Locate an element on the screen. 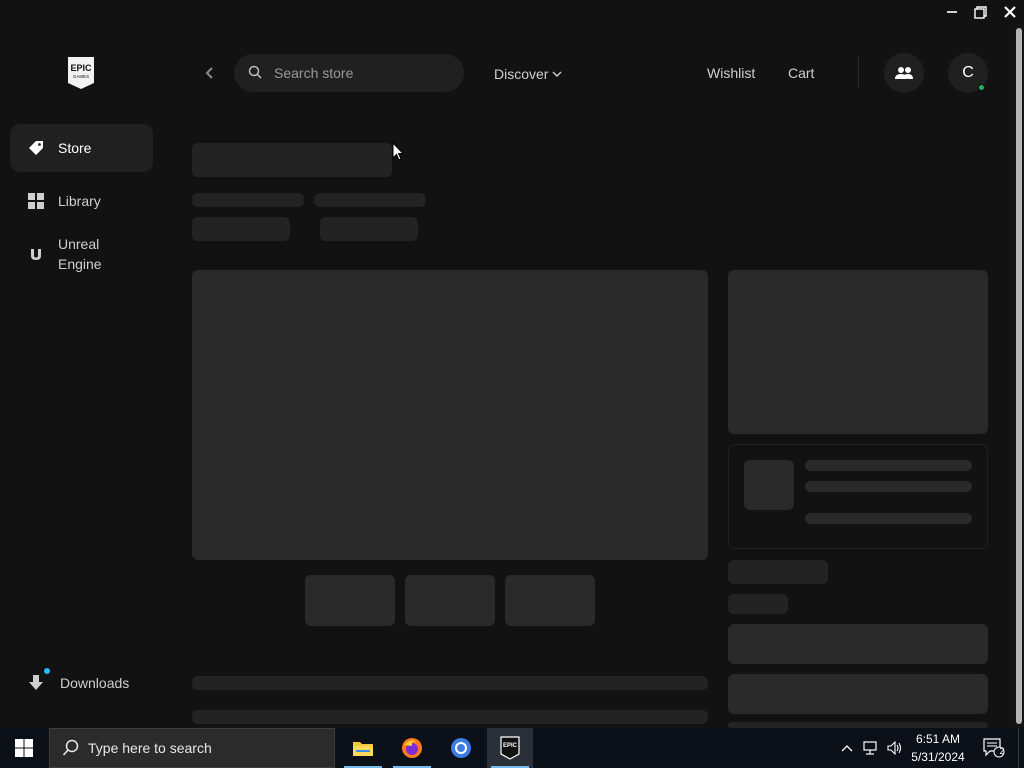 The image size is (1024, 768). window-controls is located at coordinates (980, 12).